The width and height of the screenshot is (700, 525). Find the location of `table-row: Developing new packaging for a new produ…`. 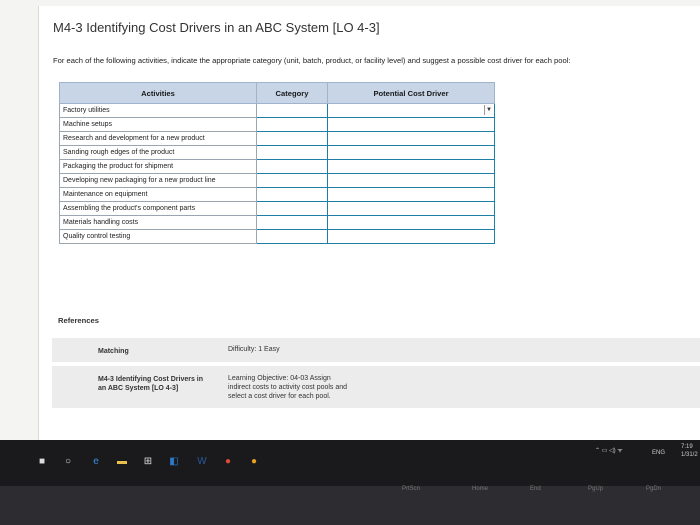

table-row: Developing new packaging for a new produ… is located at coordinates (277, 180).